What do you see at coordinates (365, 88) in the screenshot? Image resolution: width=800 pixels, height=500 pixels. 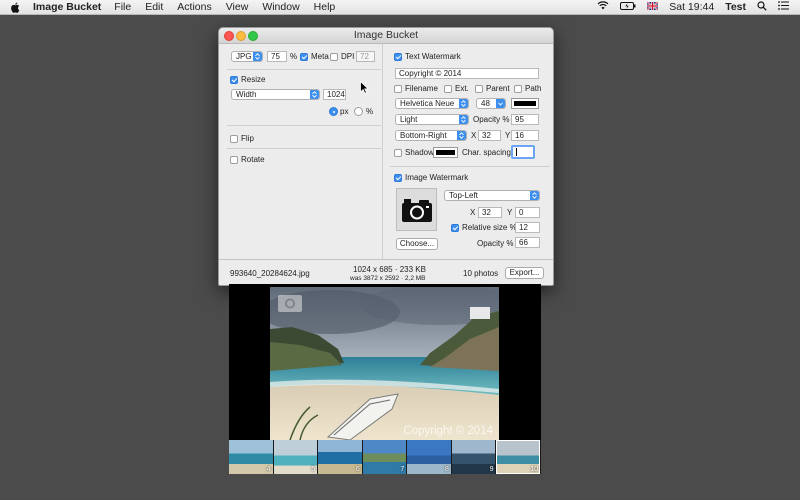 I see `mouse-pointer-icon` at bounding box center [365, 88].